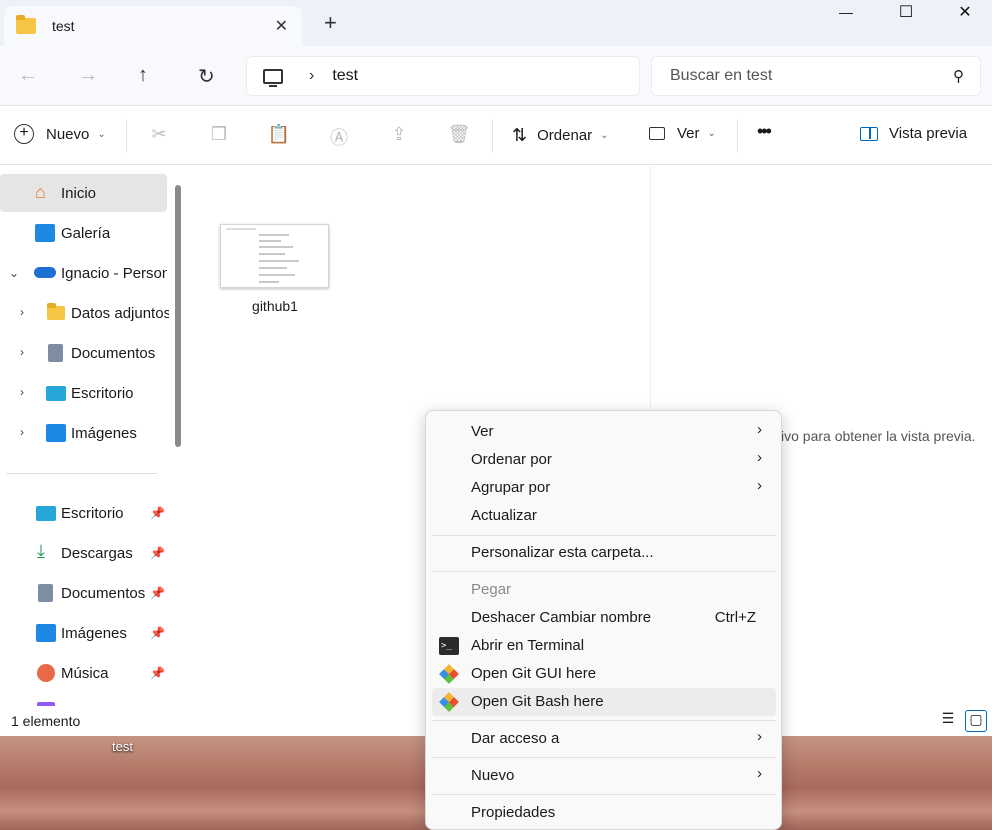 This screenshot has width=992, height=830. What do you see at coordinates (330, 23) in the screenshot?
I see `new-tab-button: +` at bounding box center [330, 23].